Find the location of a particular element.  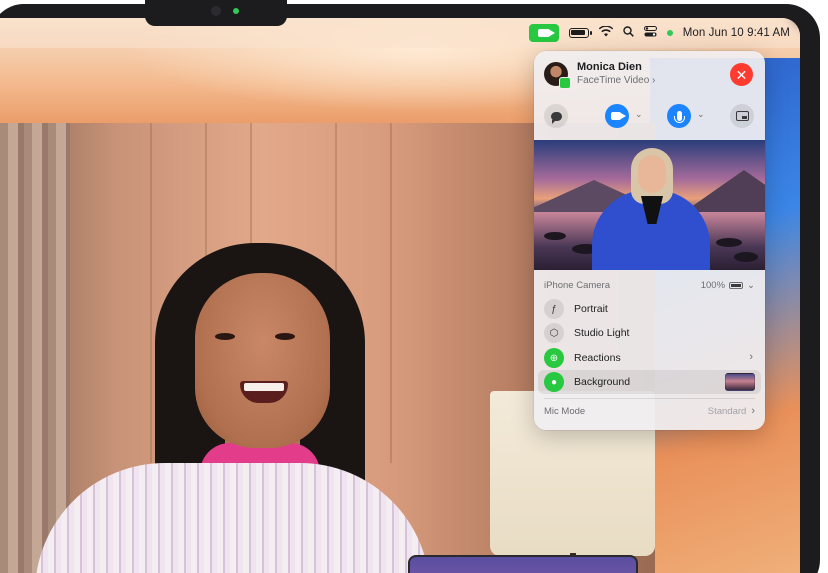

screen-share-button is located at coordinates (742, 116).